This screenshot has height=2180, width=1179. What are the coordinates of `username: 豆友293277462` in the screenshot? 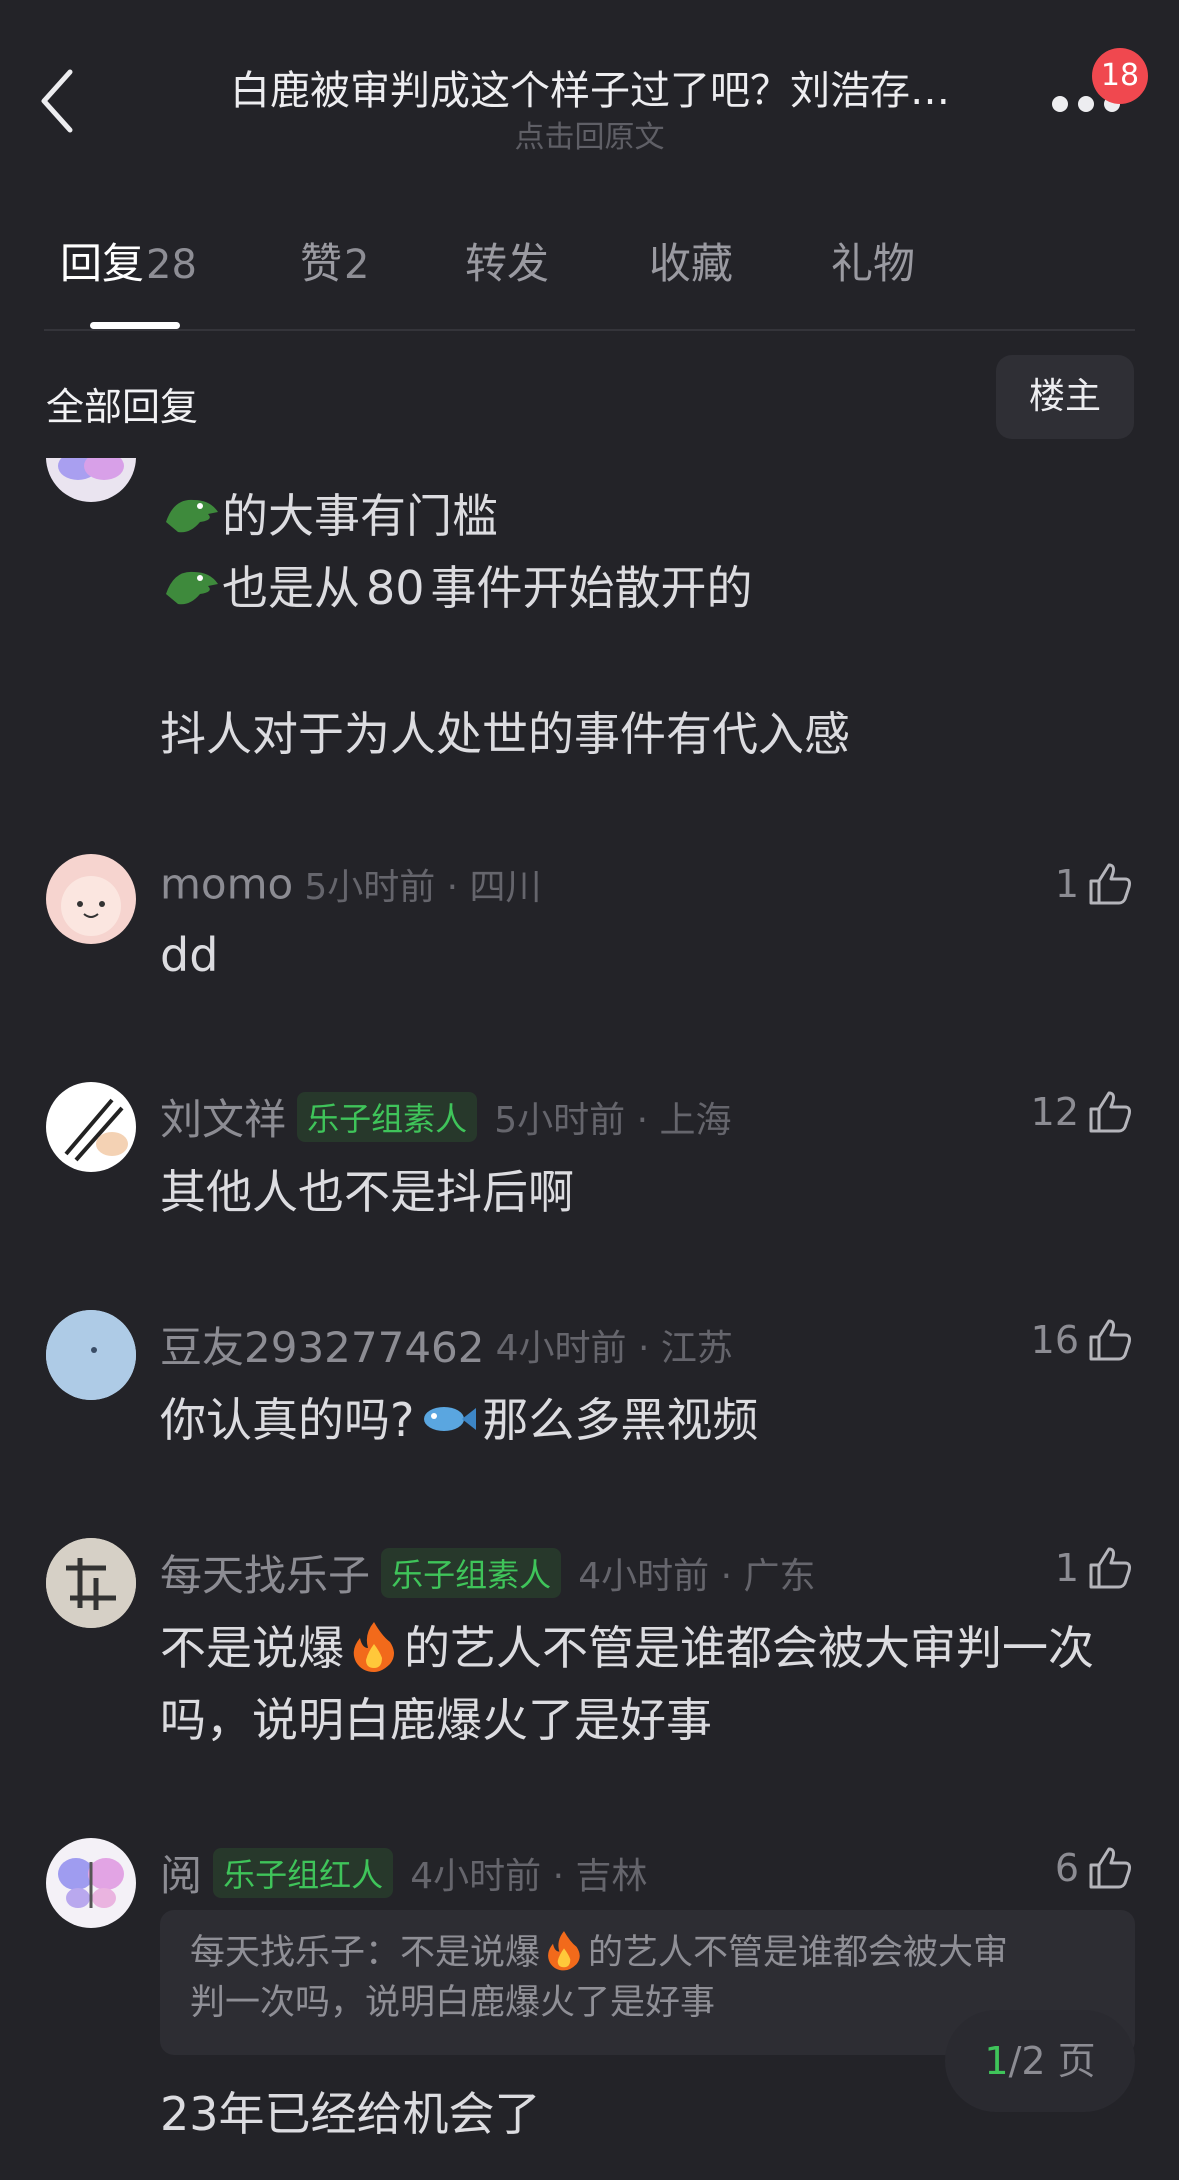 It's located at (322, 1347).